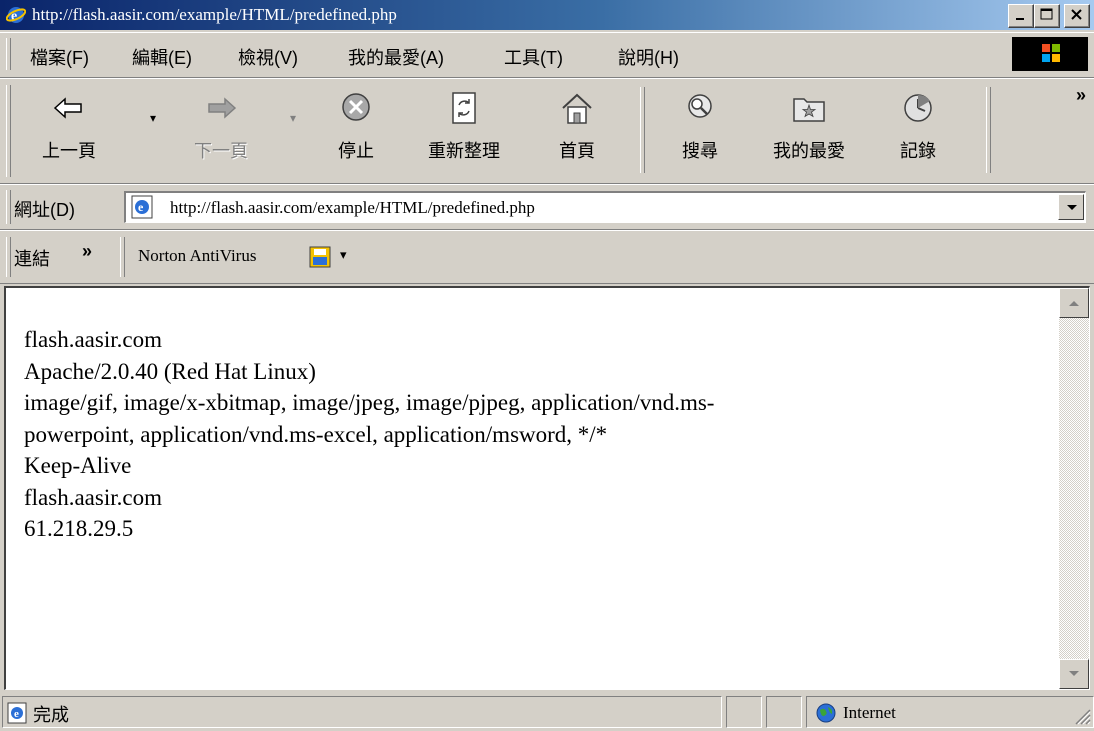 The height and width of the screenshot is (731, 1094). Describe the element at coordinates (464, 108) in the screenshot. I see `refresh-icon` at that location.